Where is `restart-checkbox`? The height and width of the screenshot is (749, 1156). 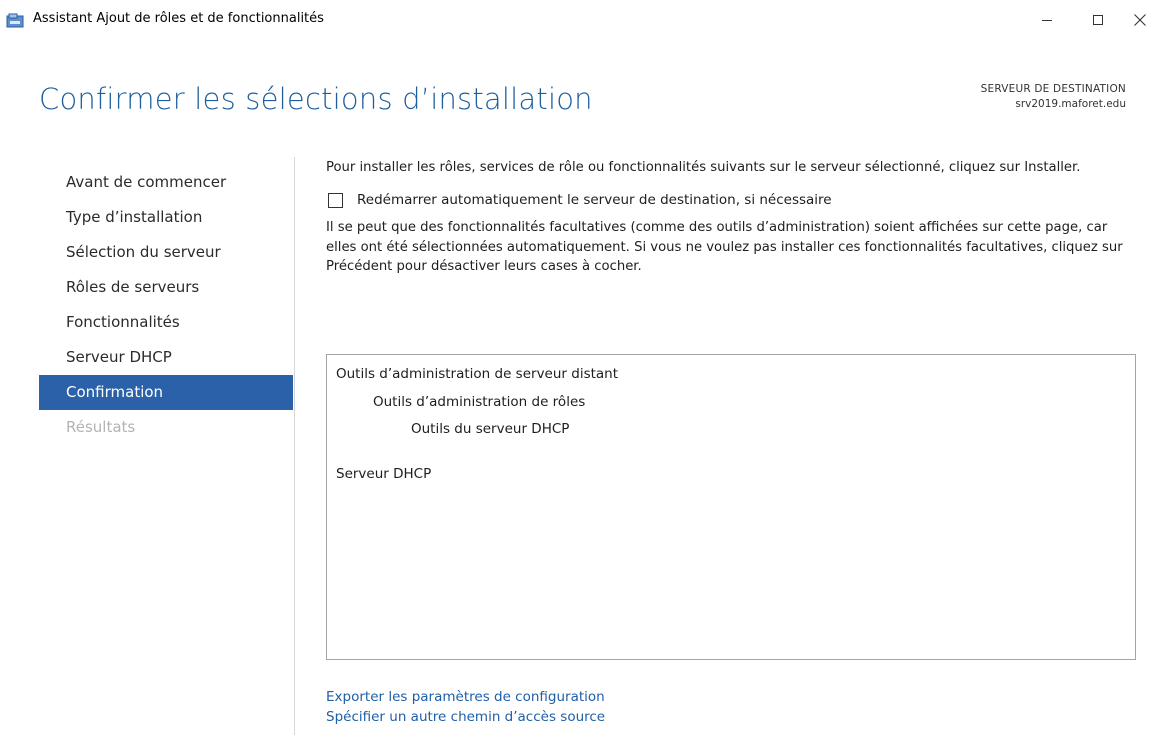
restart-checkbox is located at coordinates (335, 200).